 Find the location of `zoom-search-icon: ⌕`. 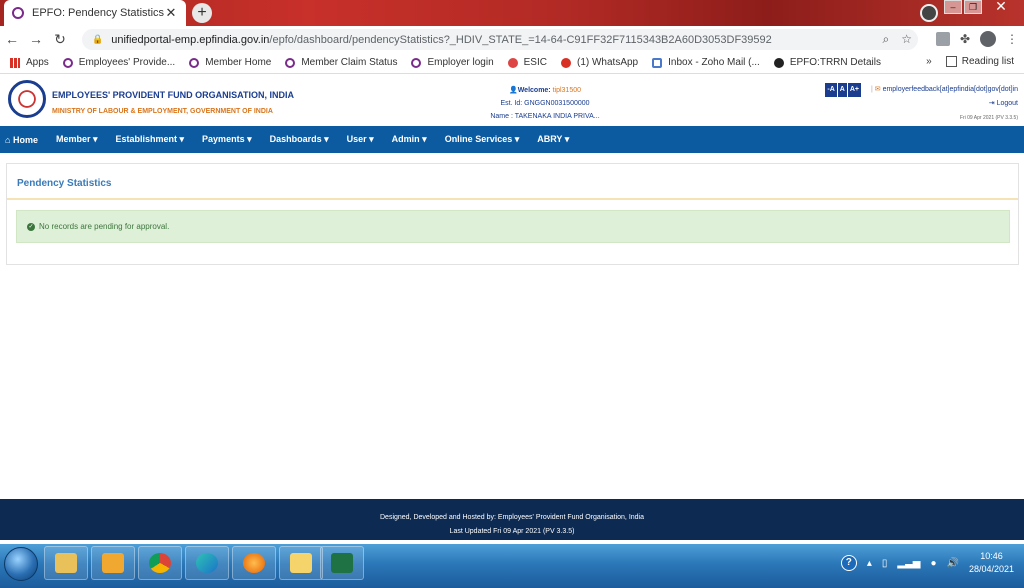

zoom-search-icon: ⌕ is located at coordinates (886, 39).